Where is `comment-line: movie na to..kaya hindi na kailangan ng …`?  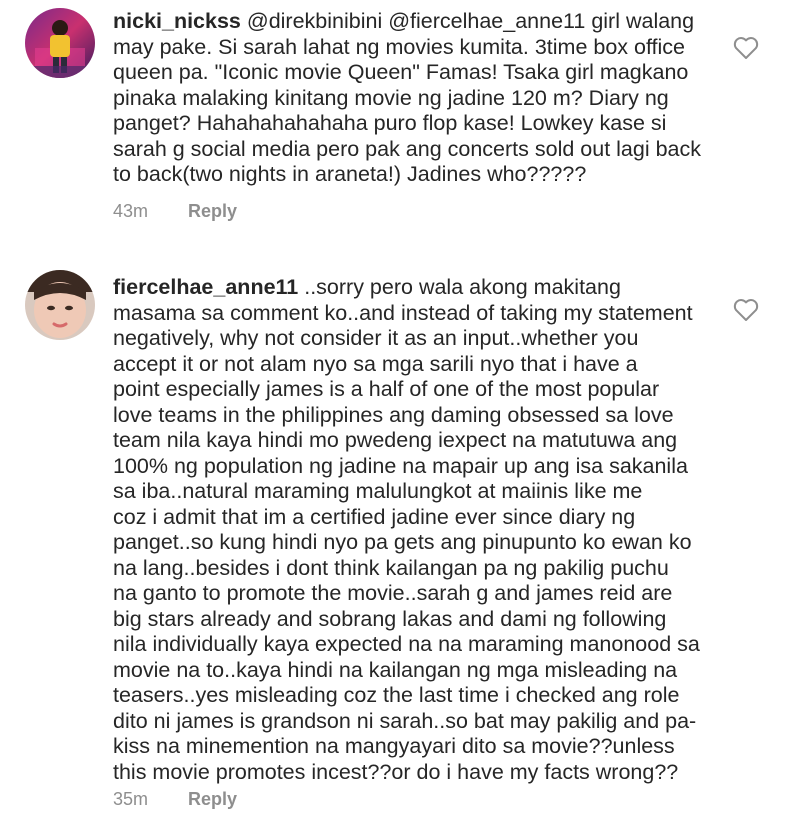
comment-line: movie na to..kaya hindi na kailangan ng … is located at coordinates (395, 669).